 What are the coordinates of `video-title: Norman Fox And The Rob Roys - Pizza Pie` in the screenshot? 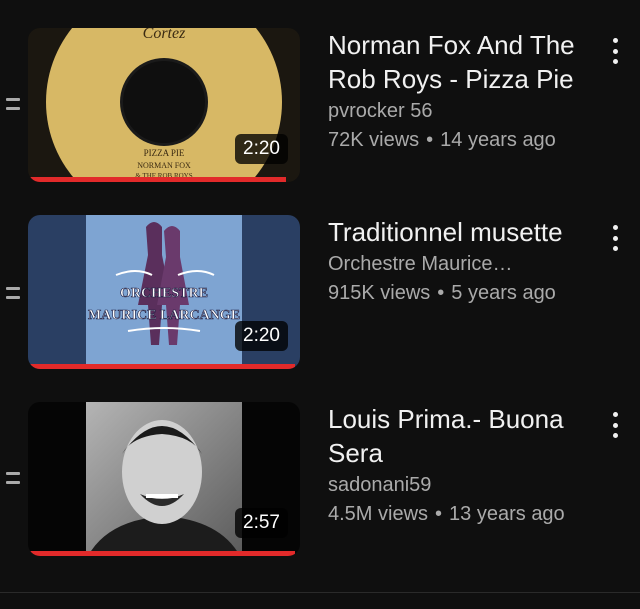 It's located at (458, 62).